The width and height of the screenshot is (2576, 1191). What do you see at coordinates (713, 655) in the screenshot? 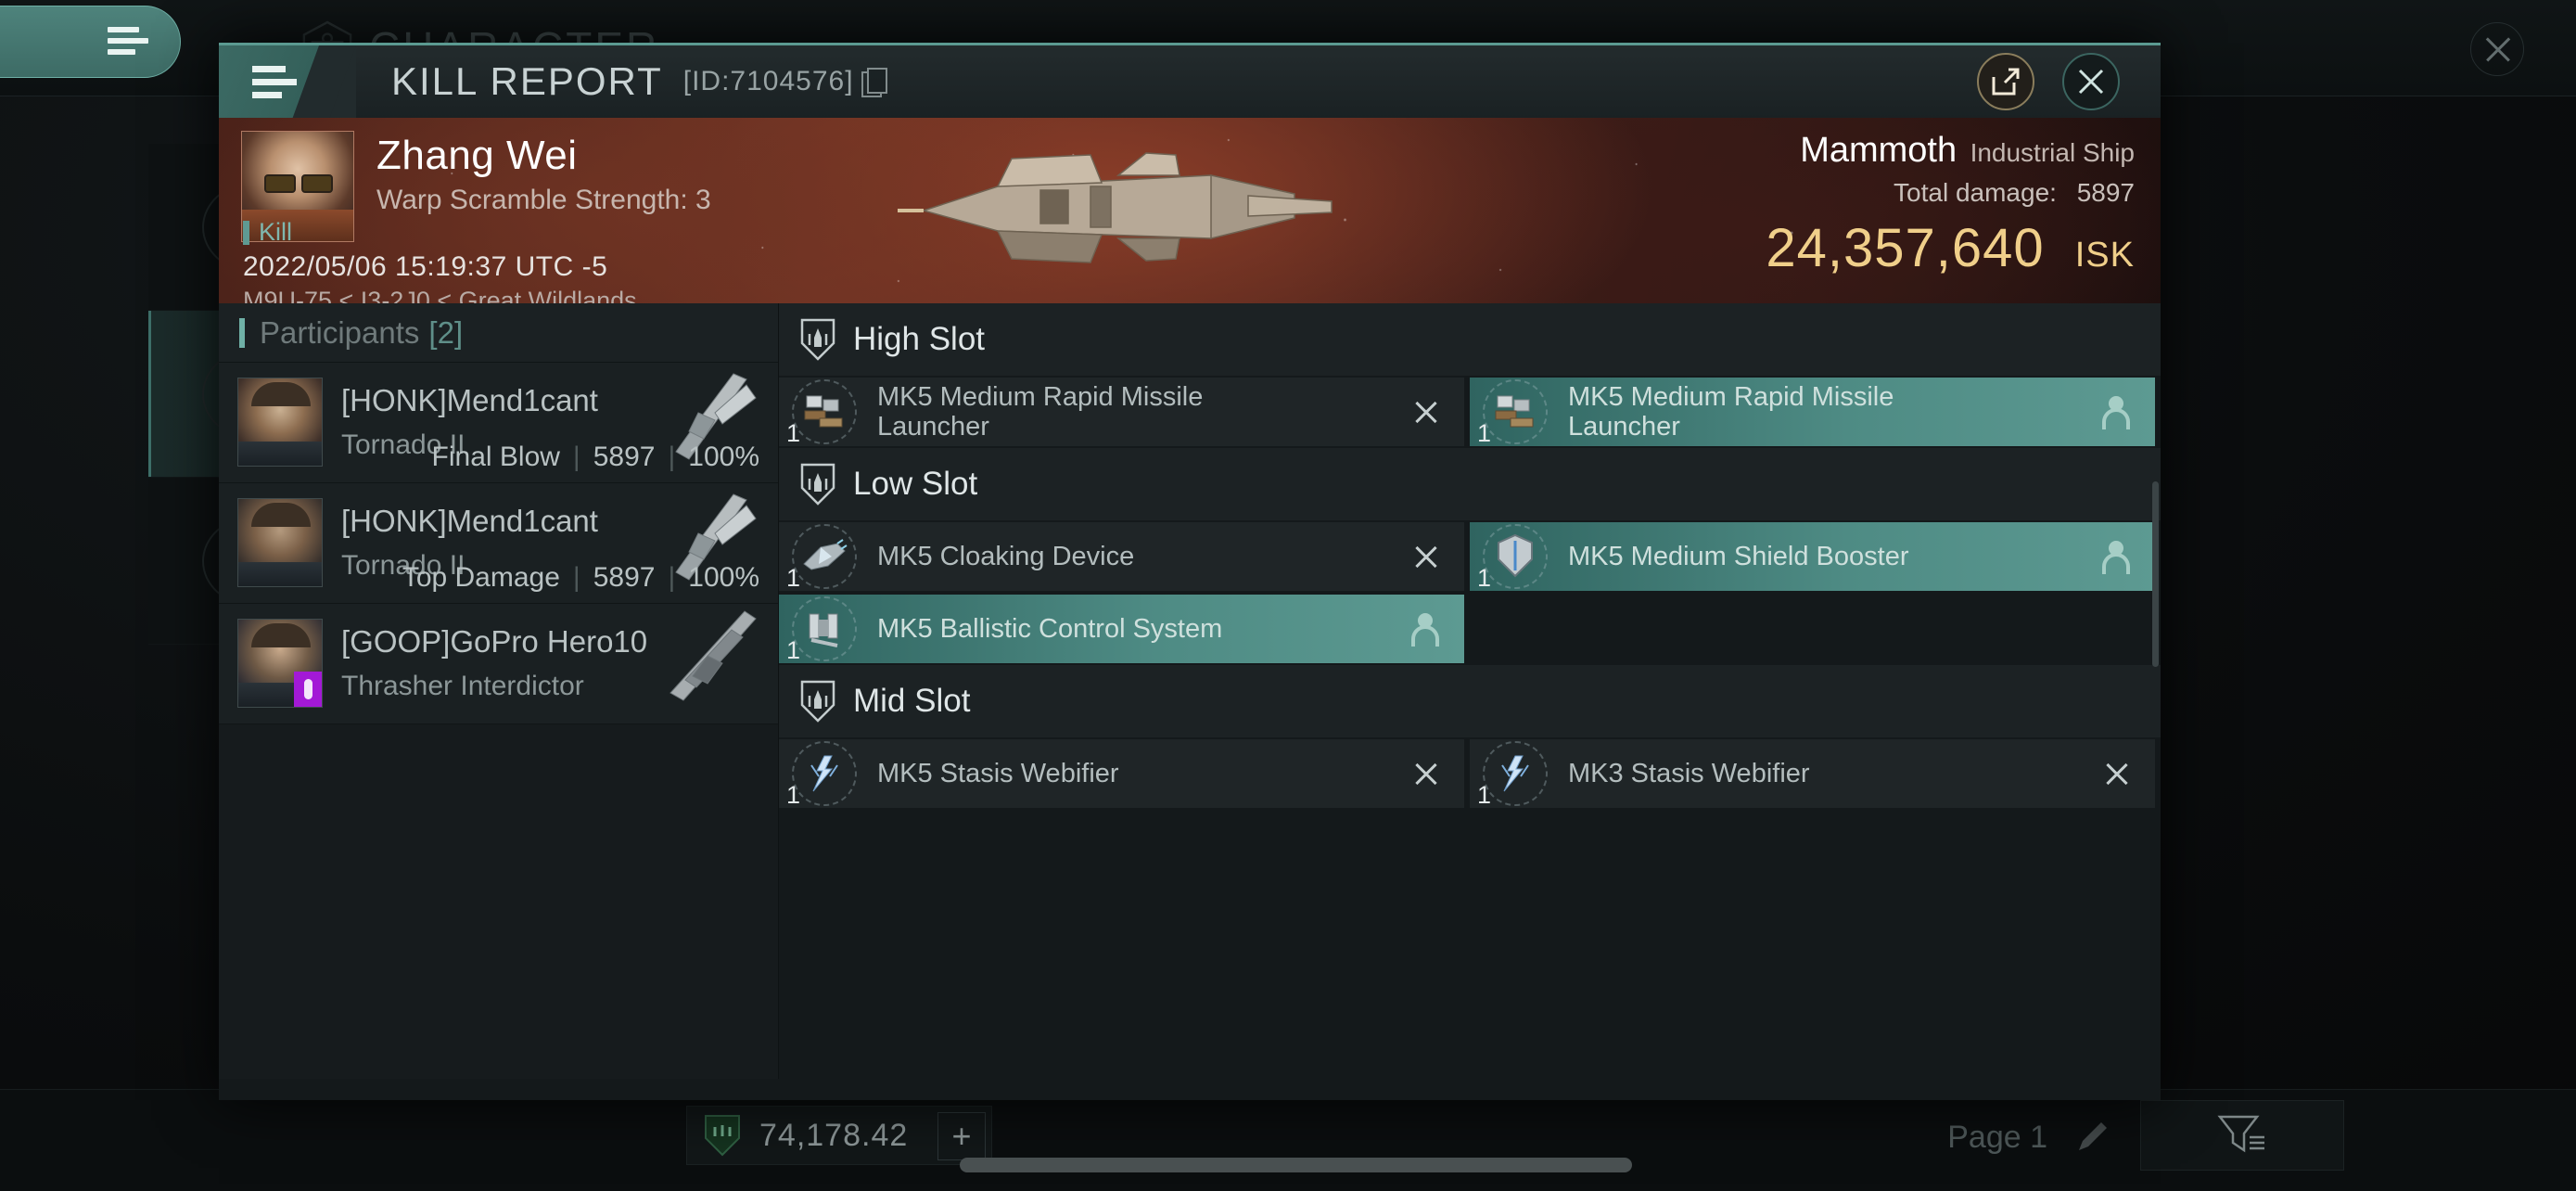
I see `participant-ship-art` at bounding box center [713, 655].